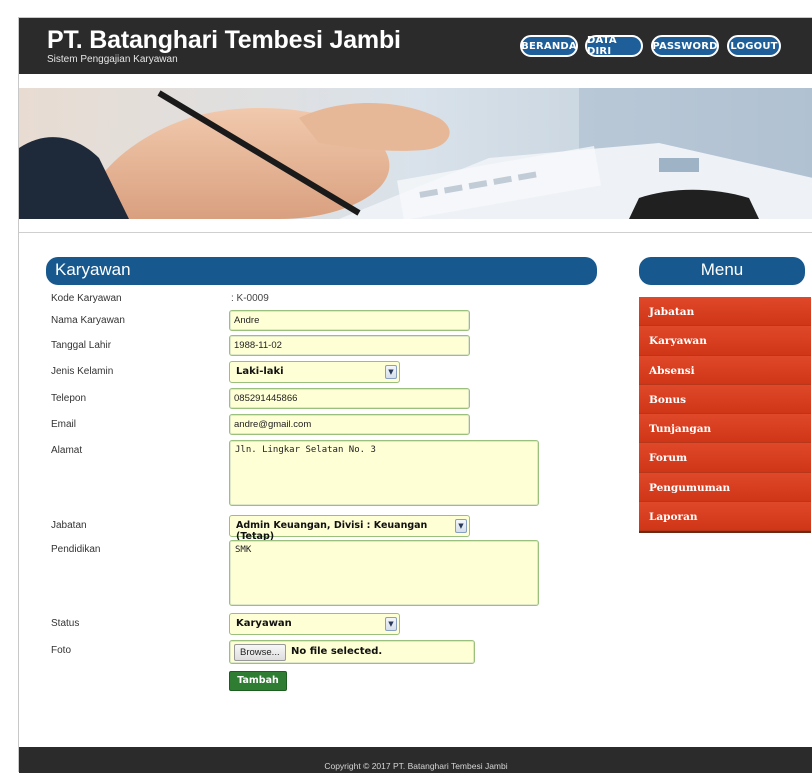 The width and height of the screenshot is (812, 773). Describe the element at coordinates (722, 271) in the screenshot. I see `menu-title-bar: Menu` at that location.